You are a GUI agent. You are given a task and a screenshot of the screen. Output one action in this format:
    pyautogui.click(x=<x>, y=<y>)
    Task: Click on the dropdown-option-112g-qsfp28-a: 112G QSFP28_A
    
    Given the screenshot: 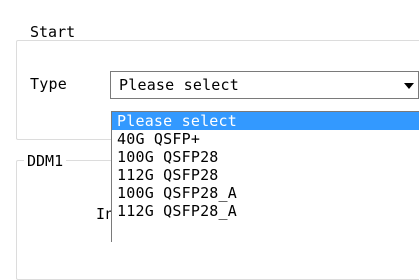 What is the action you would take?
    pyautogui.click(x=265, y=211)
    